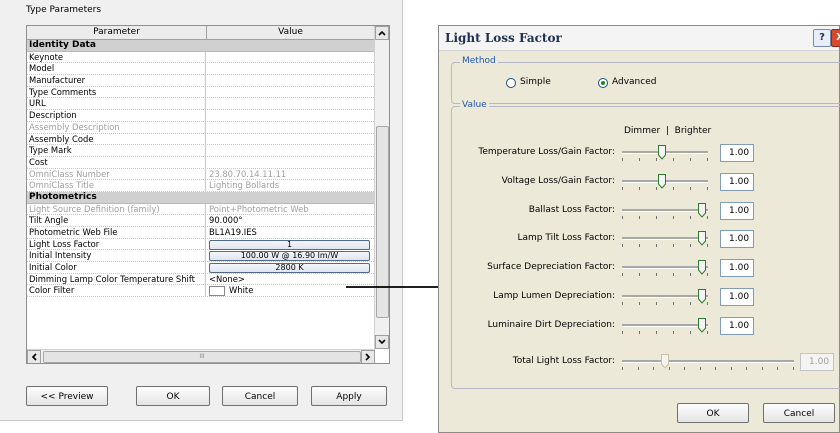 The image size is (840, 433). I want to click on dialog-titlebar: Light Loss Factor ? X, so click(639, 38).